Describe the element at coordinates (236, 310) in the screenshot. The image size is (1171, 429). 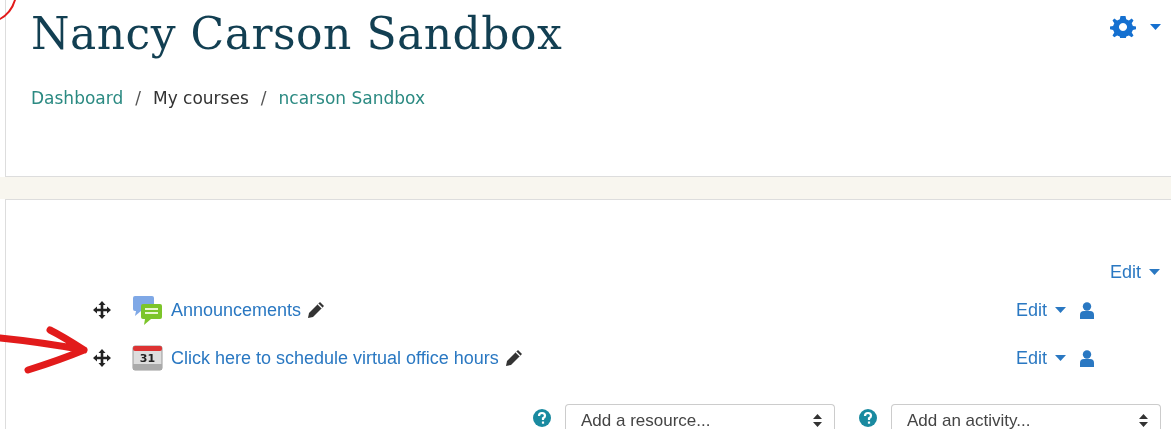
I see `activity-link: Announcements` at that location.